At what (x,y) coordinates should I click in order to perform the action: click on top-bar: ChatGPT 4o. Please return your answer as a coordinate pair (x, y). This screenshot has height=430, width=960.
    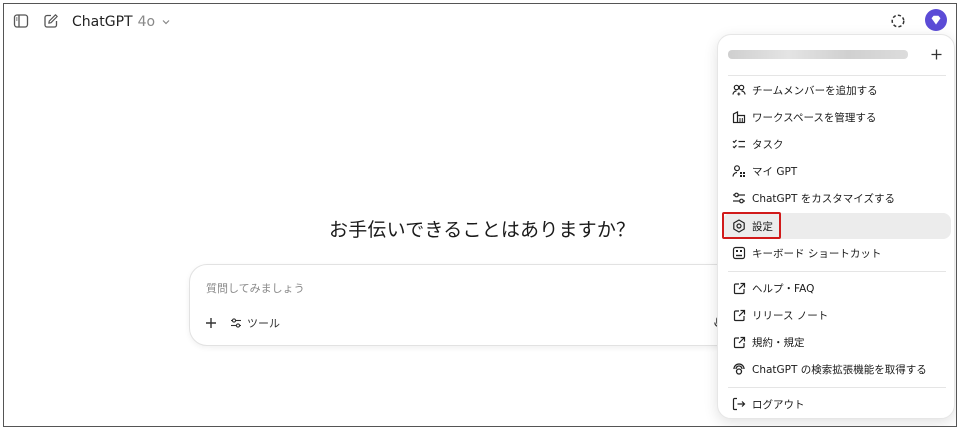
    Looking at the image, I should click on (480, 21).